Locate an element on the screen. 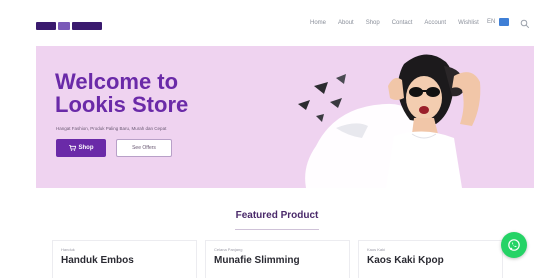  nav-link-shop: Shop is located at coordinates (373, 23).